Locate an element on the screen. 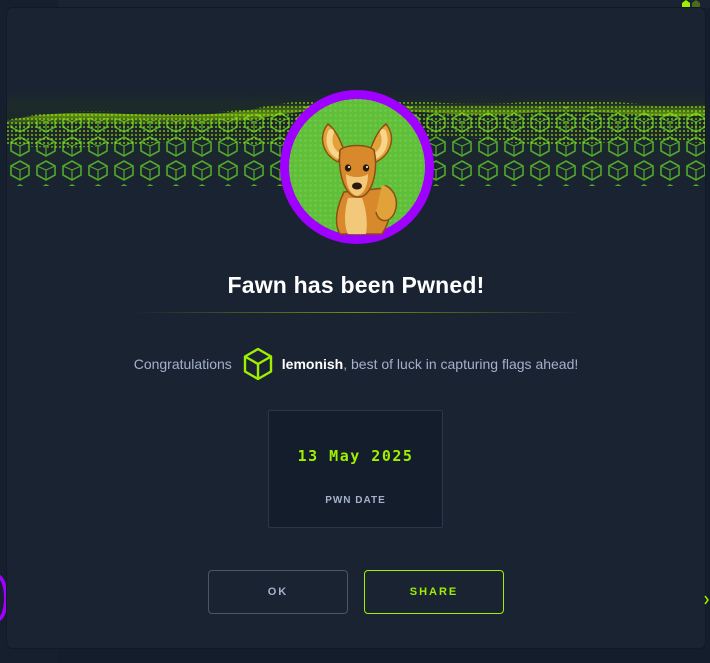 Image resolution: width=710 pixels, height=663 pixels. htb-cube-icon is located at coordinates (257, 364).